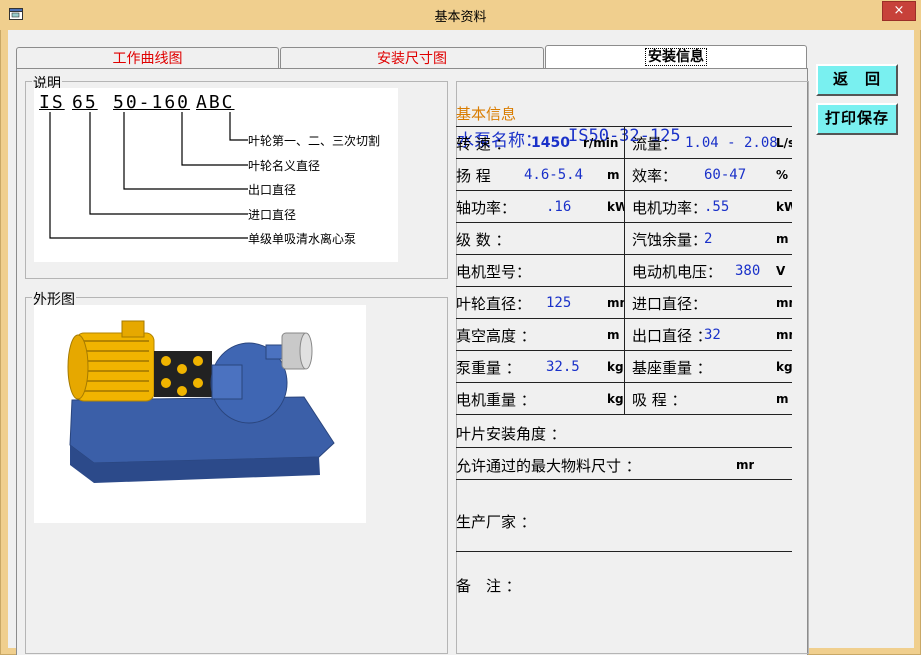 Image resolution: width=921 pixels, height=655 pixels. What do you see at coordinates (655, 176) in the screenshot?
I see `field-label: 效率：` at bounding box center [655, 176].